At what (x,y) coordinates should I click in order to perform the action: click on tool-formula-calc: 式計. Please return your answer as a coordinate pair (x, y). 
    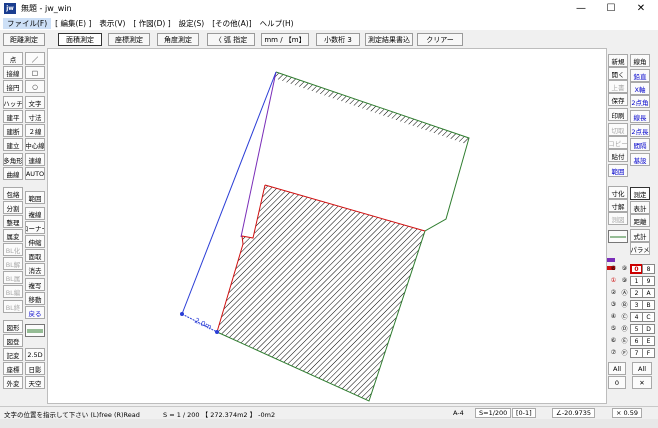
    Looking at the image, I should click on (640, 235).